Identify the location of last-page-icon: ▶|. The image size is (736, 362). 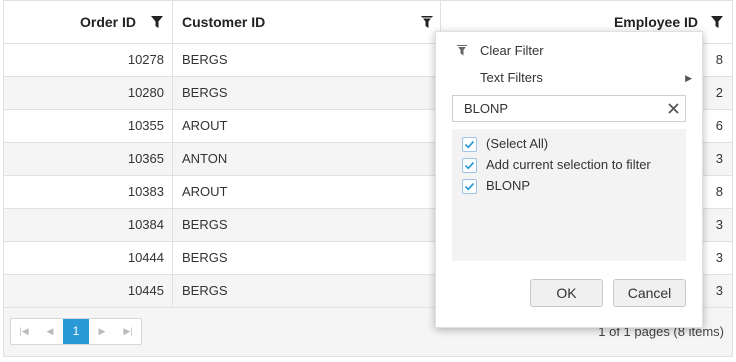
(128, 331).